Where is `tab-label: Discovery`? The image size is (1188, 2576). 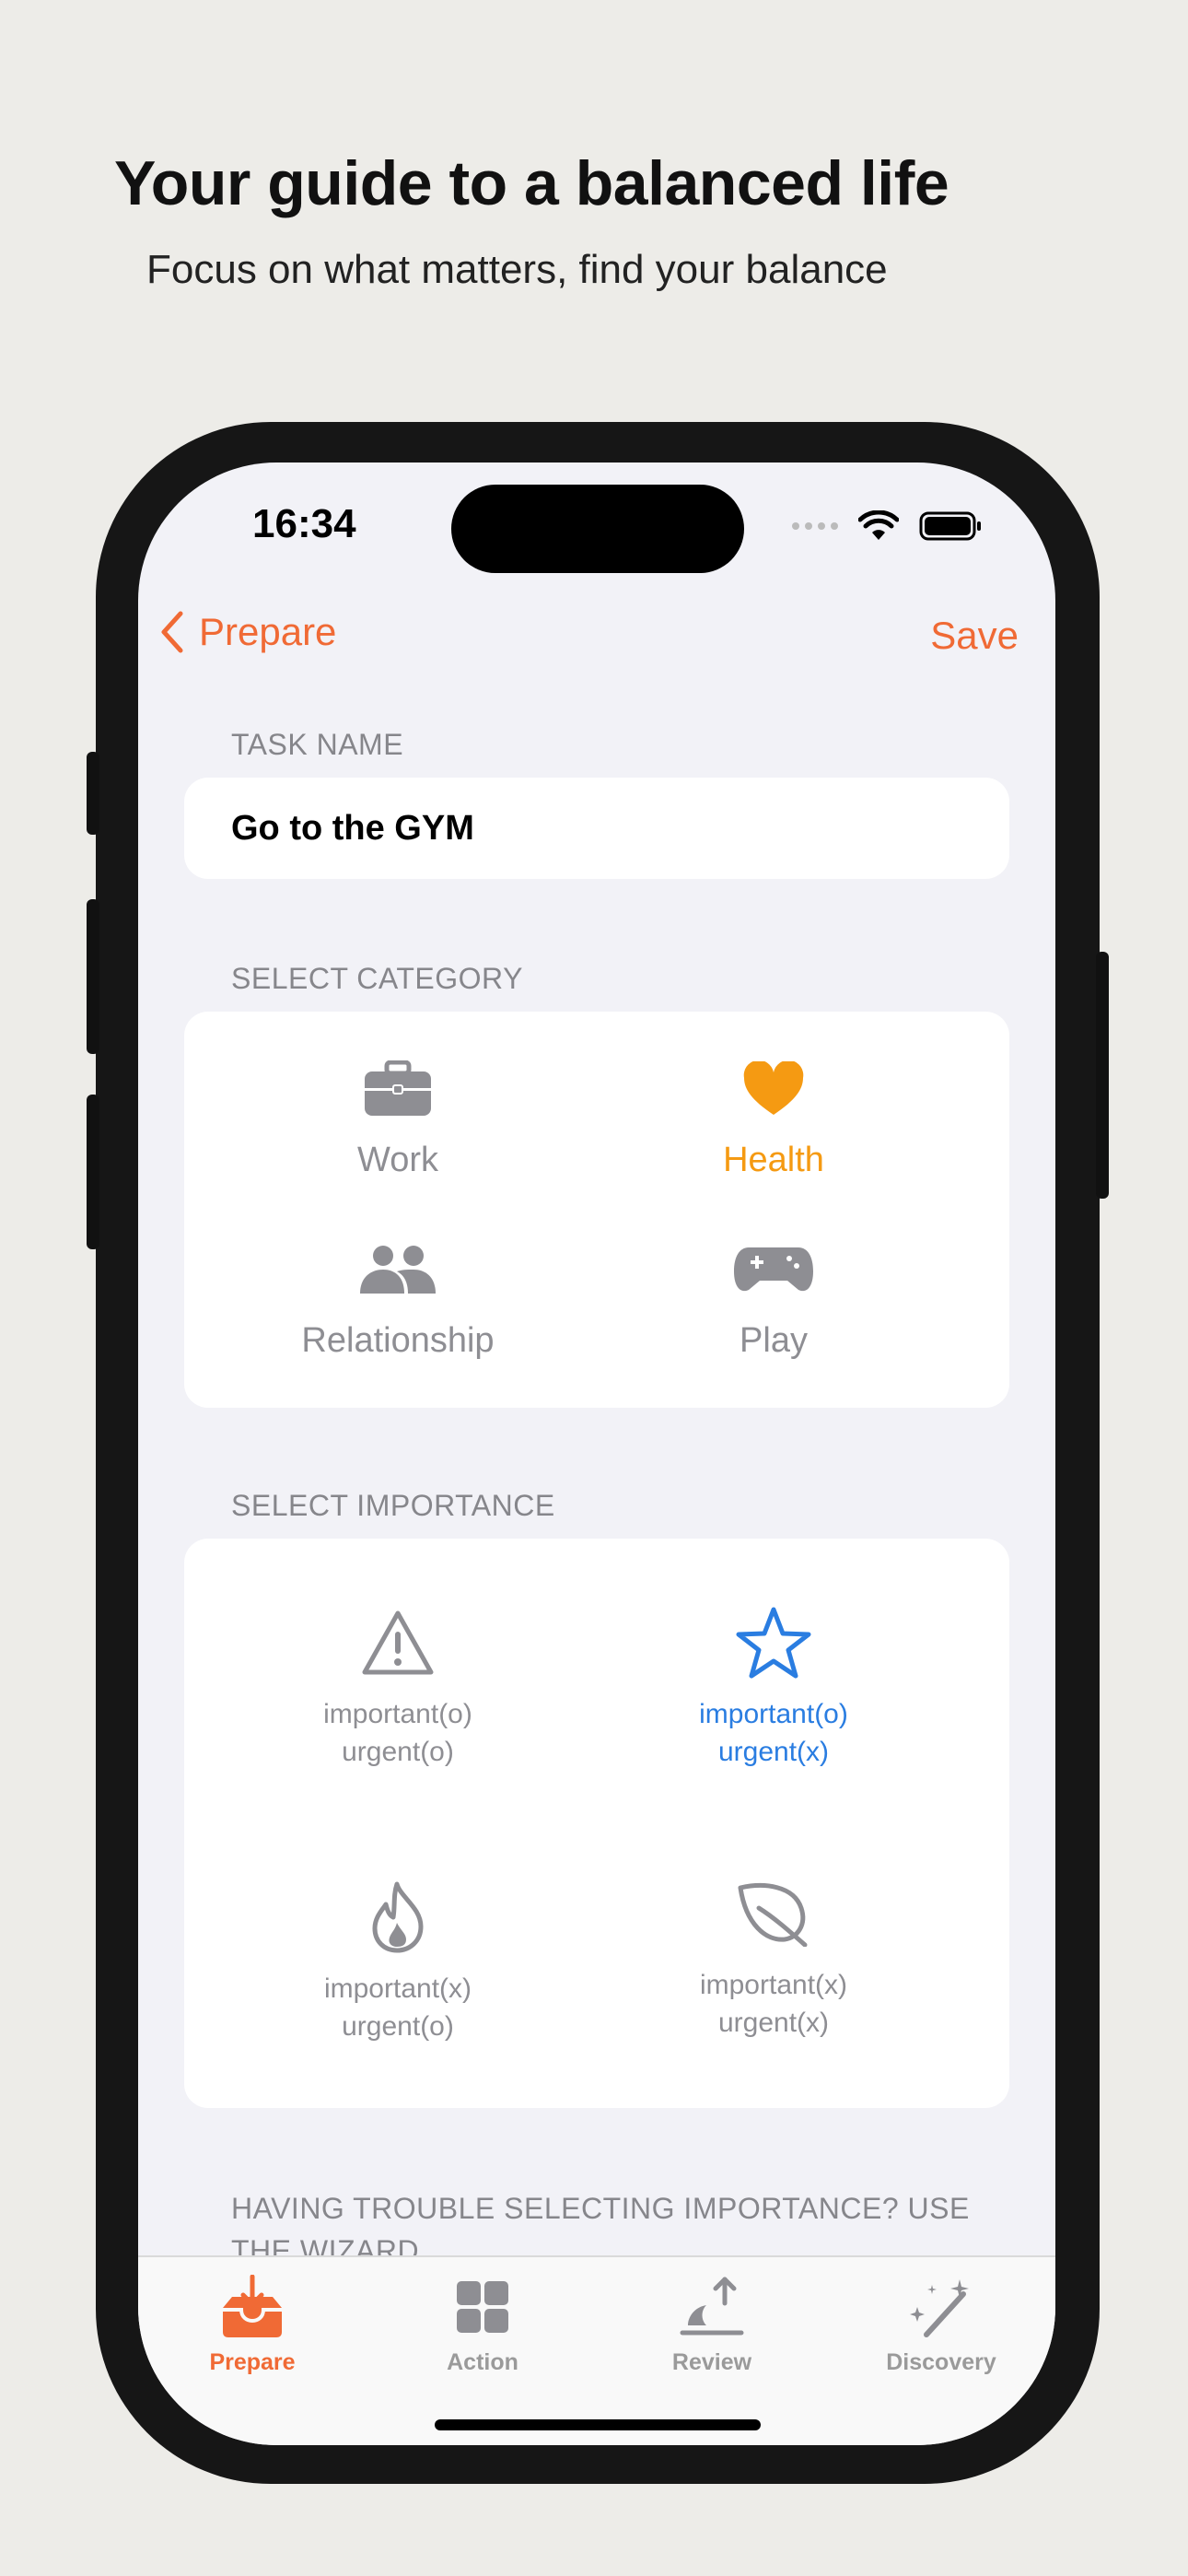
tab-label: Discovery is located at coordinates (941, 2362).